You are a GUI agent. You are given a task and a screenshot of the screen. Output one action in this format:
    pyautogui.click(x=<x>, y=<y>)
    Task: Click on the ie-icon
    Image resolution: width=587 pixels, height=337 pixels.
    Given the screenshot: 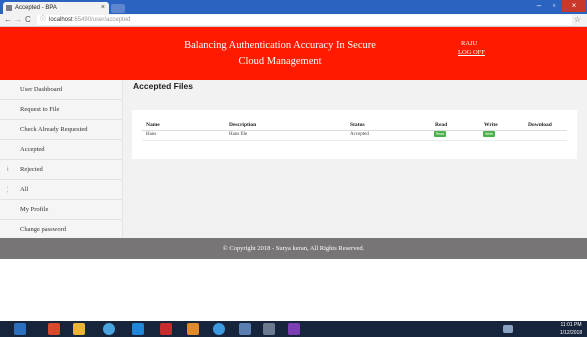 What is the action you would take?
    pyautogui.click(x=138, y=329)
    